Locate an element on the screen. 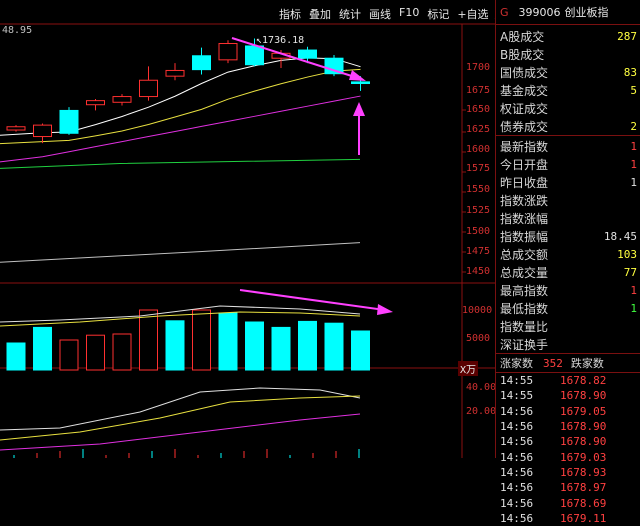 The height and width of the screenshot is (526, 640). quote-row: 最新指数 1 is located at coordinates (568, 146).